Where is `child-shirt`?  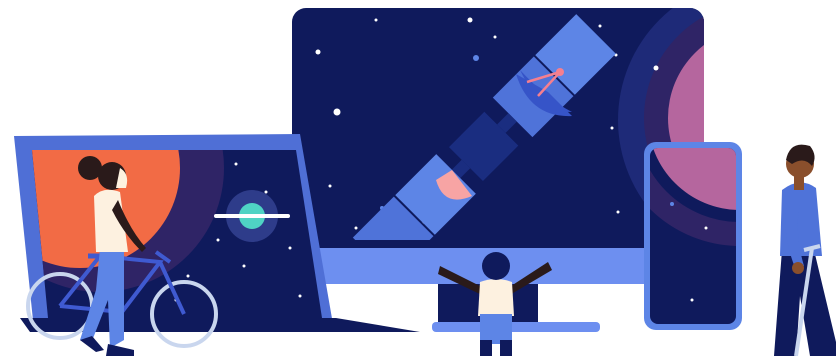 child-shirt is located at coordinates (496, 297).